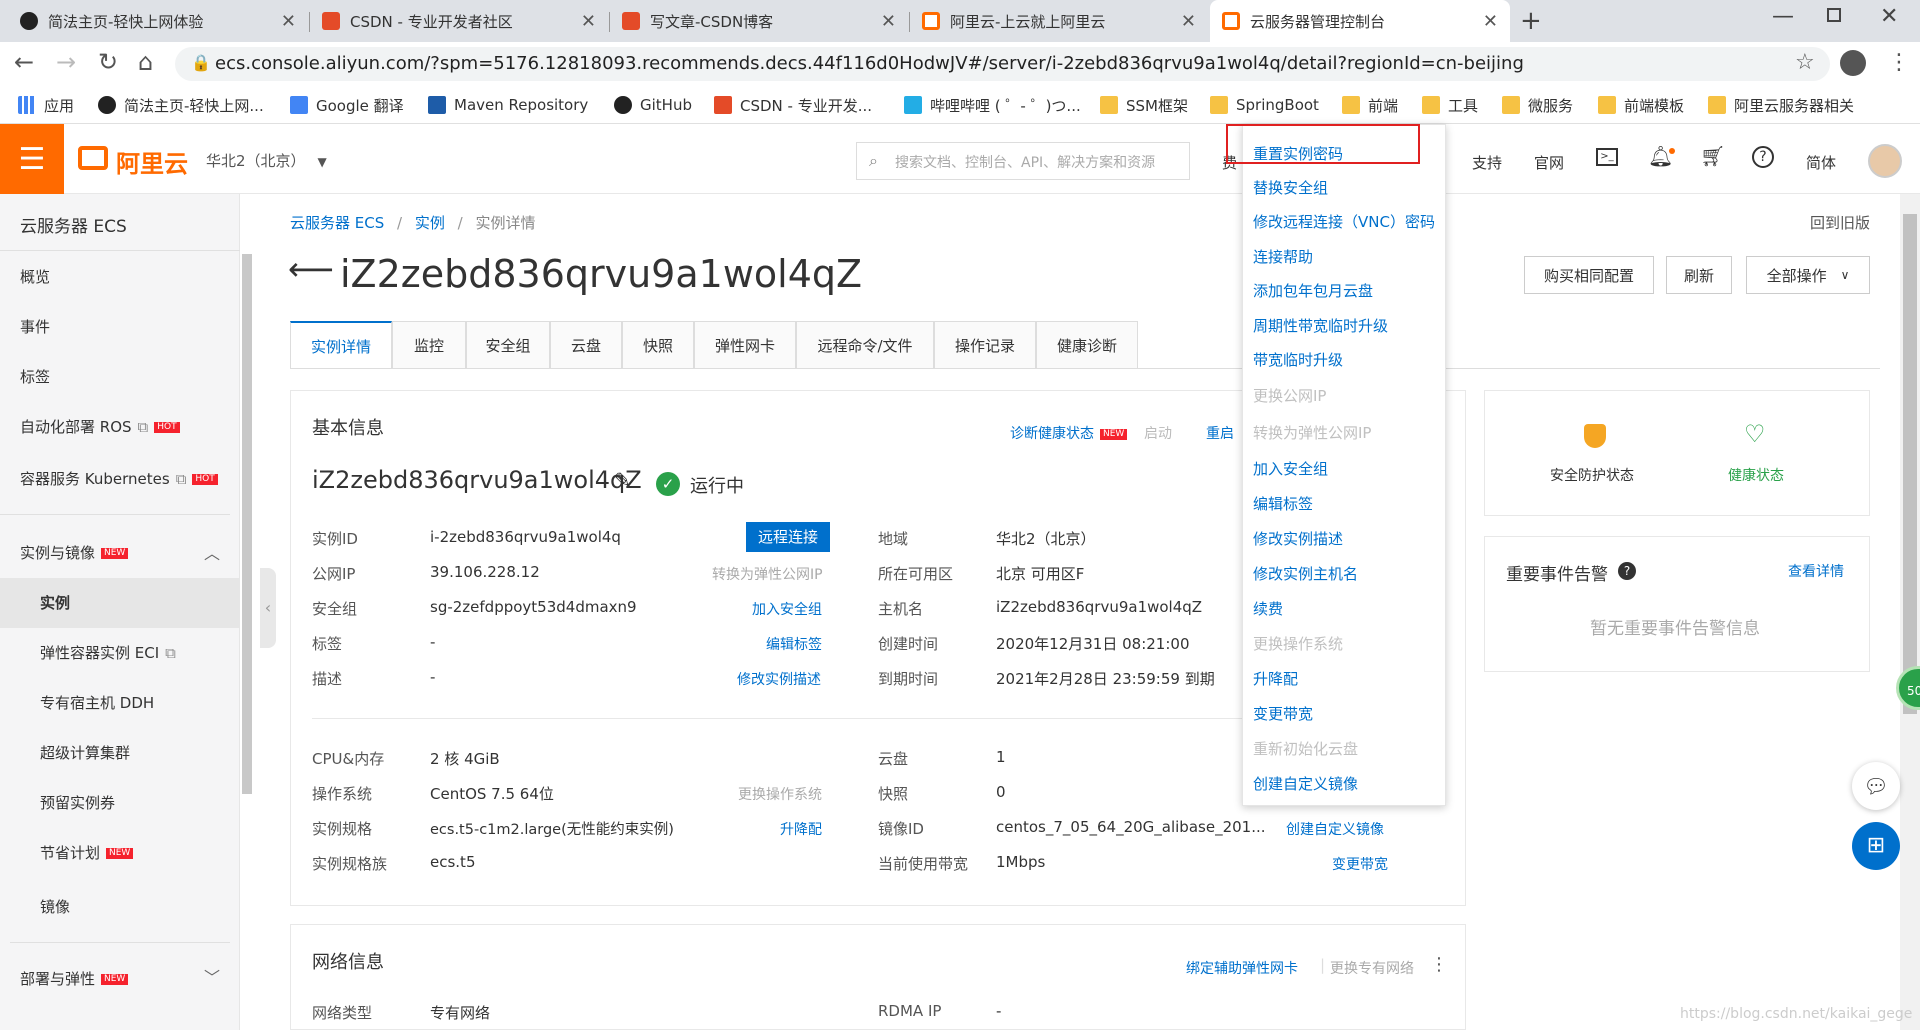 The height and width of the screenshot is (1030, 1920). What do you see at coordinates (1144, 105) in the screenshot?
I see `bookmark-folder: SSM框架` at bounding box center [1144, 105].